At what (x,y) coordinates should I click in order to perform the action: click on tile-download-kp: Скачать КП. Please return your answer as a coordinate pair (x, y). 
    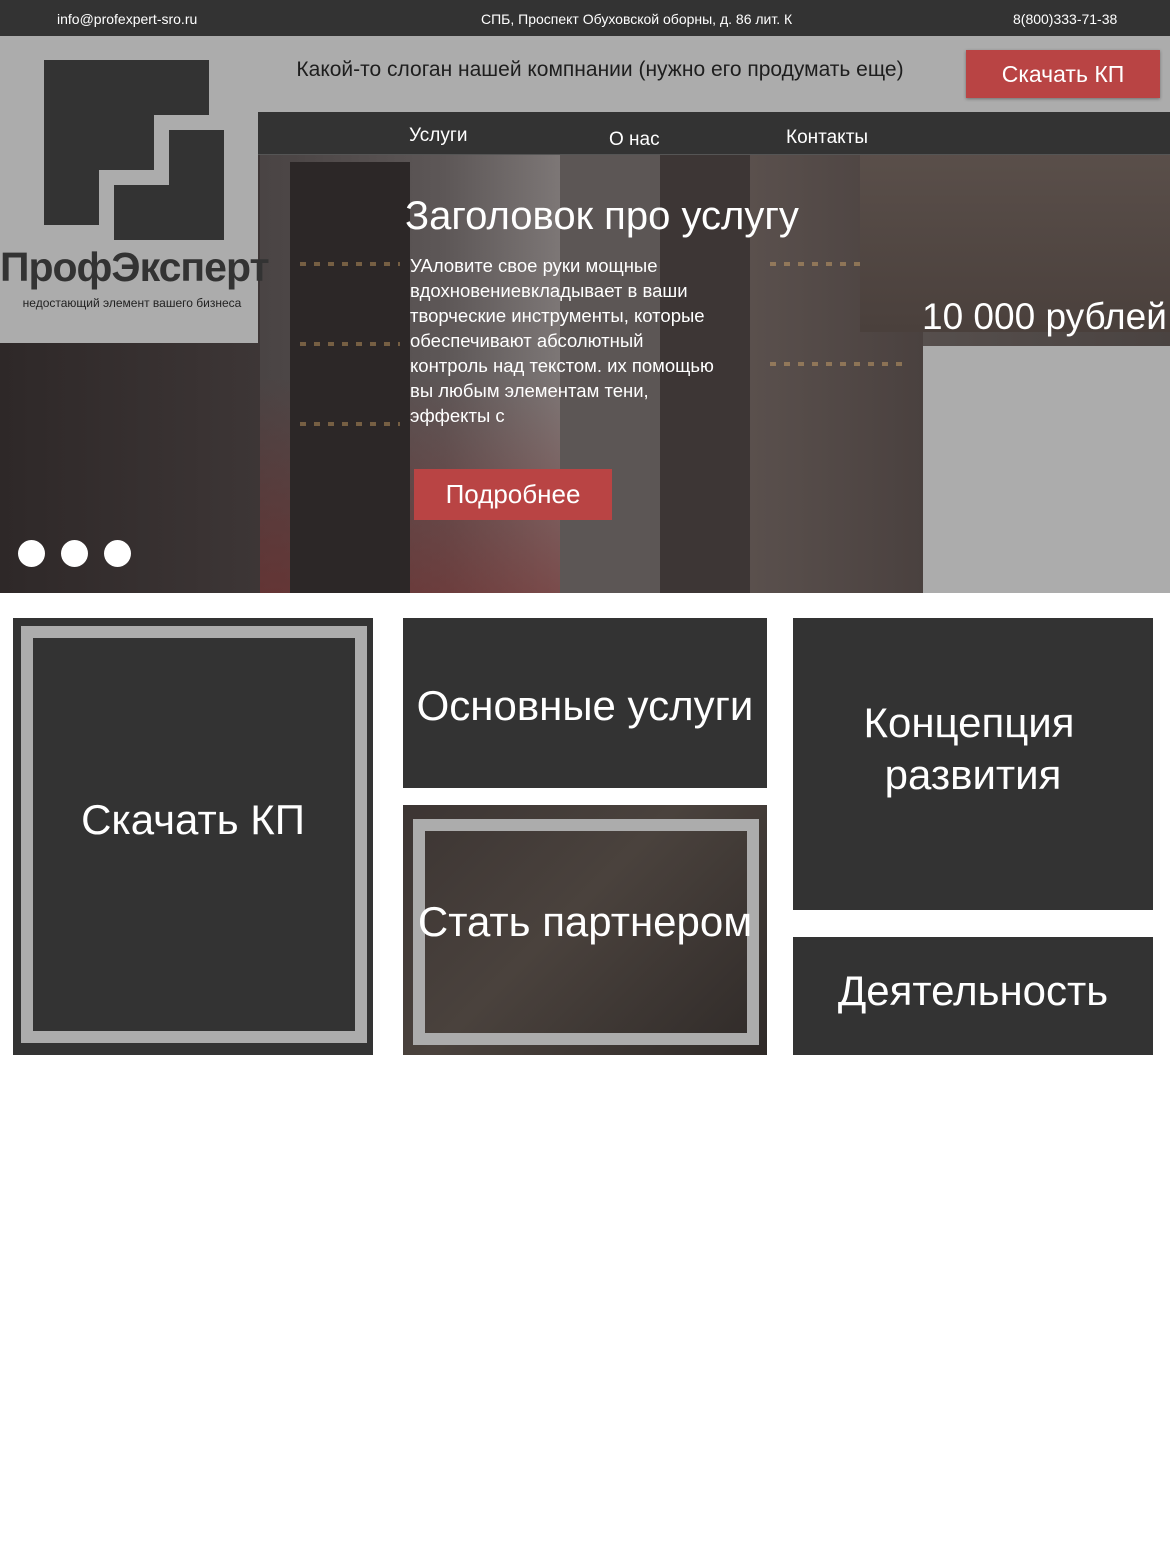
    Looking at the image, I should click on (193, 836).